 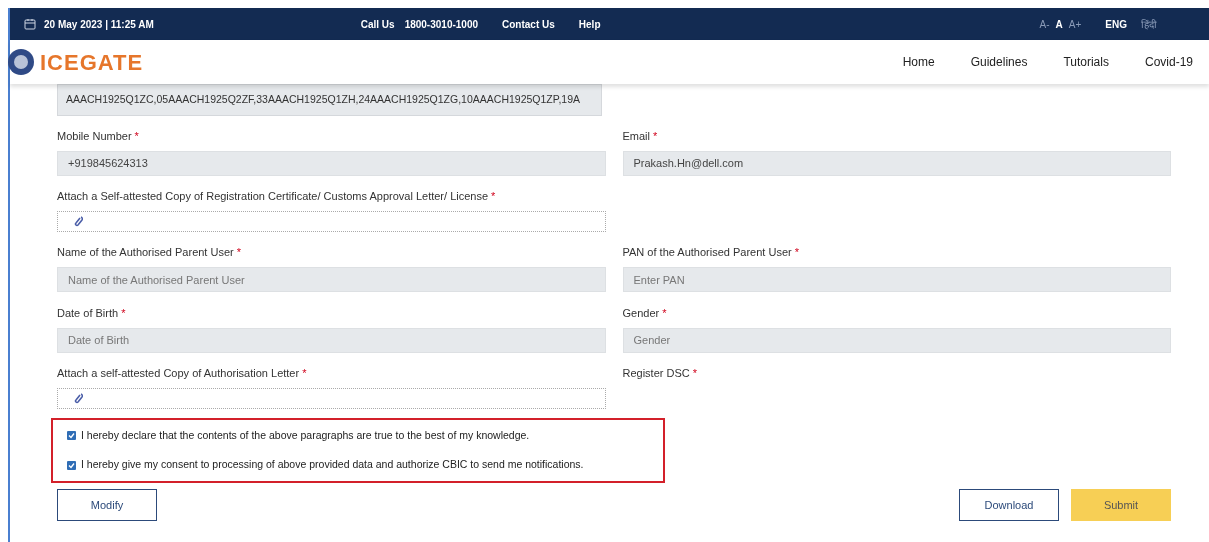 What do you see at coordinates (331, 279) in the screenshot?
I see `input-field: Name of the Authorised Parent User` at bounding box center [331, 279].